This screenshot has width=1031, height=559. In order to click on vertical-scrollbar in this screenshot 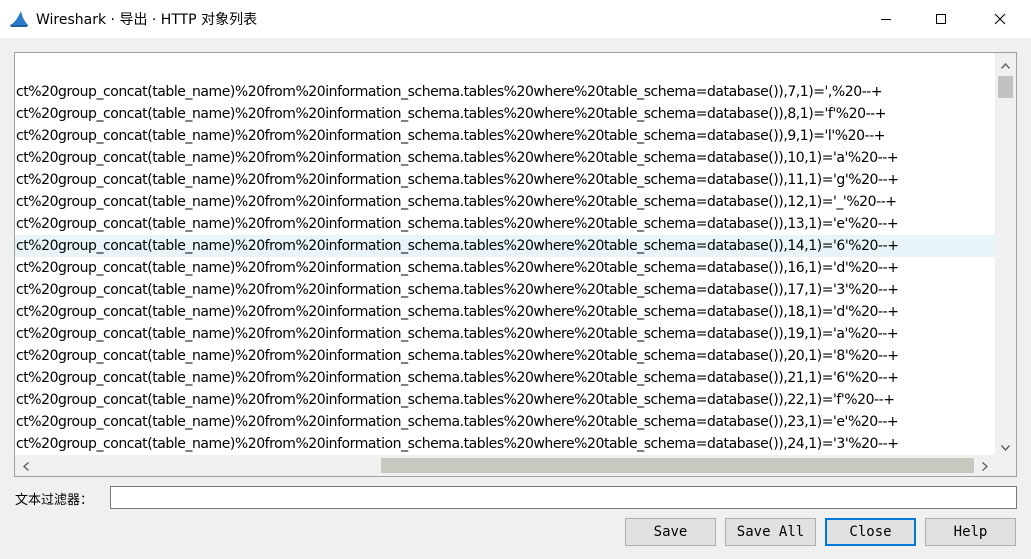, I will do `click(1005, 254)`.